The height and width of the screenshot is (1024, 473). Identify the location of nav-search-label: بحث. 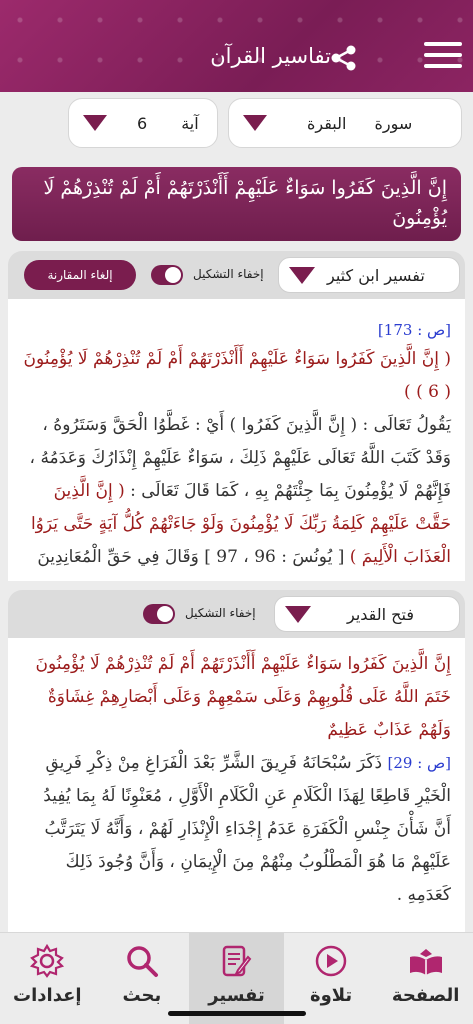
(142, 995).